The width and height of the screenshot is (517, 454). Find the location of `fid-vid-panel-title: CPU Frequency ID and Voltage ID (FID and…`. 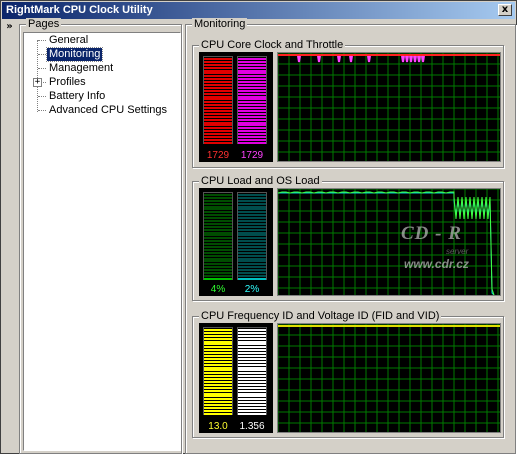

fid-vid-panel-title: CPU Frequency ID and Voltage ID (FID and… is located at coordinates (320, 316).